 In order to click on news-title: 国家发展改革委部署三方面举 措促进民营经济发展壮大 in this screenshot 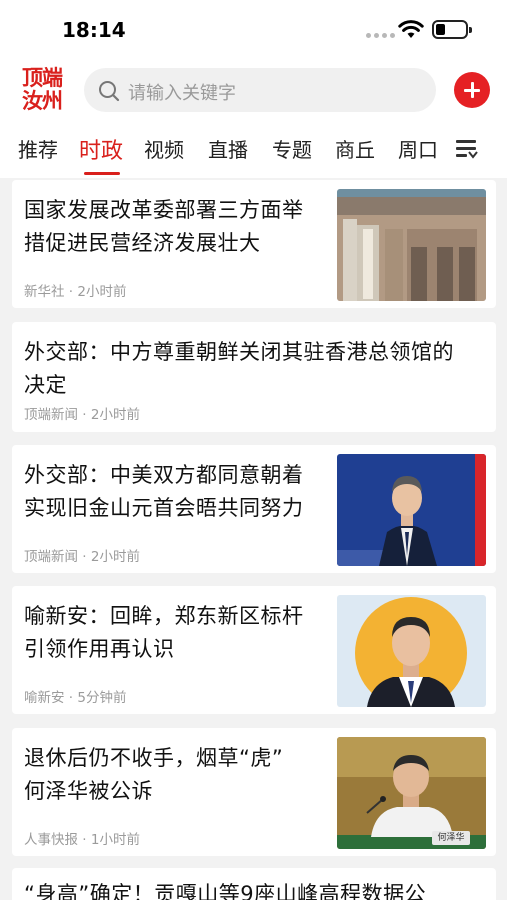, I will do `click(164, 226)`.